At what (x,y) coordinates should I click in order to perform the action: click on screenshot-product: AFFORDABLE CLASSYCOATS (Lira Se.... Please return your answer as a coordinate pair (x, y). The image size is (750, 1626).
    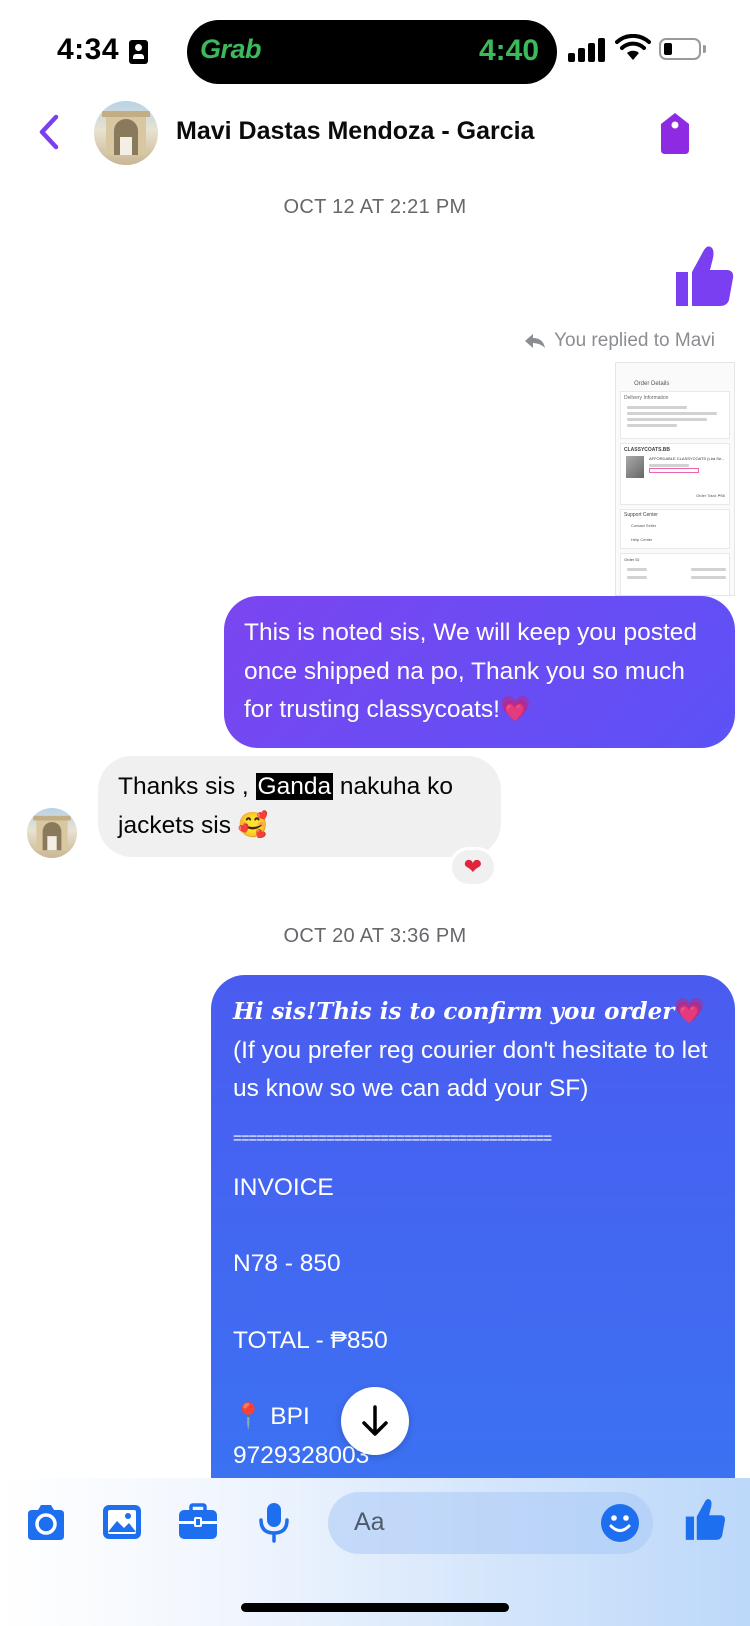
    Looking at the image, I should click on (687, 458).